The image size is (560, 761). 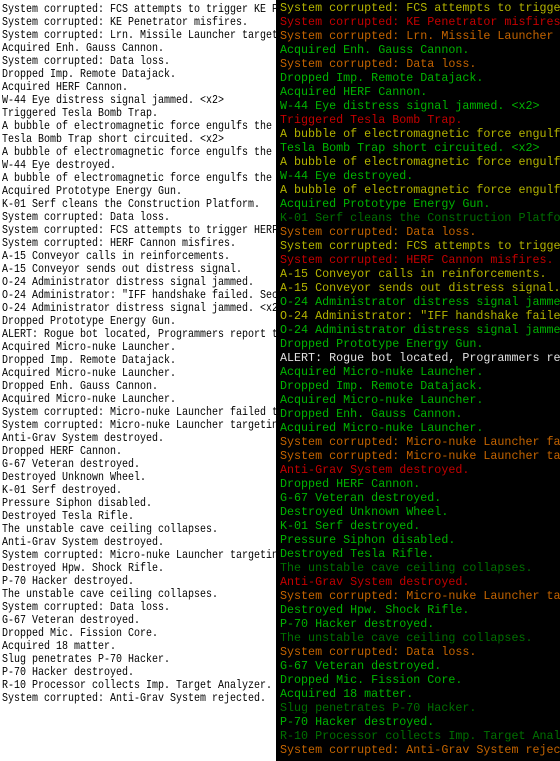 What do you see at coordinates (410, 106) in the screenshot?
I see `colored-log-line: W-44 Eye distress signal jammed. <x2>` at bounding box center [410, 106].